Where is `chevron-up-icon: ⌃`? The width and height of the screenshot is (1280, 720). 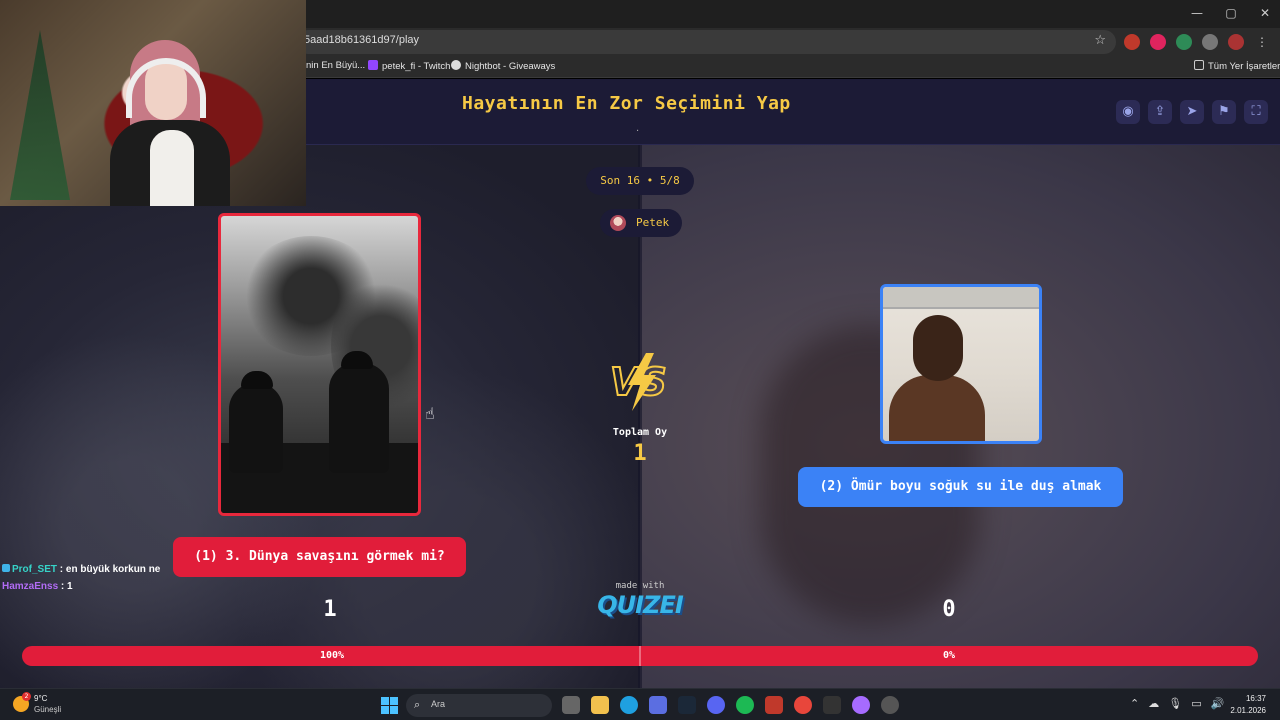
chevron-up-icon: ⌃ is located at coordinates (1134, 703).